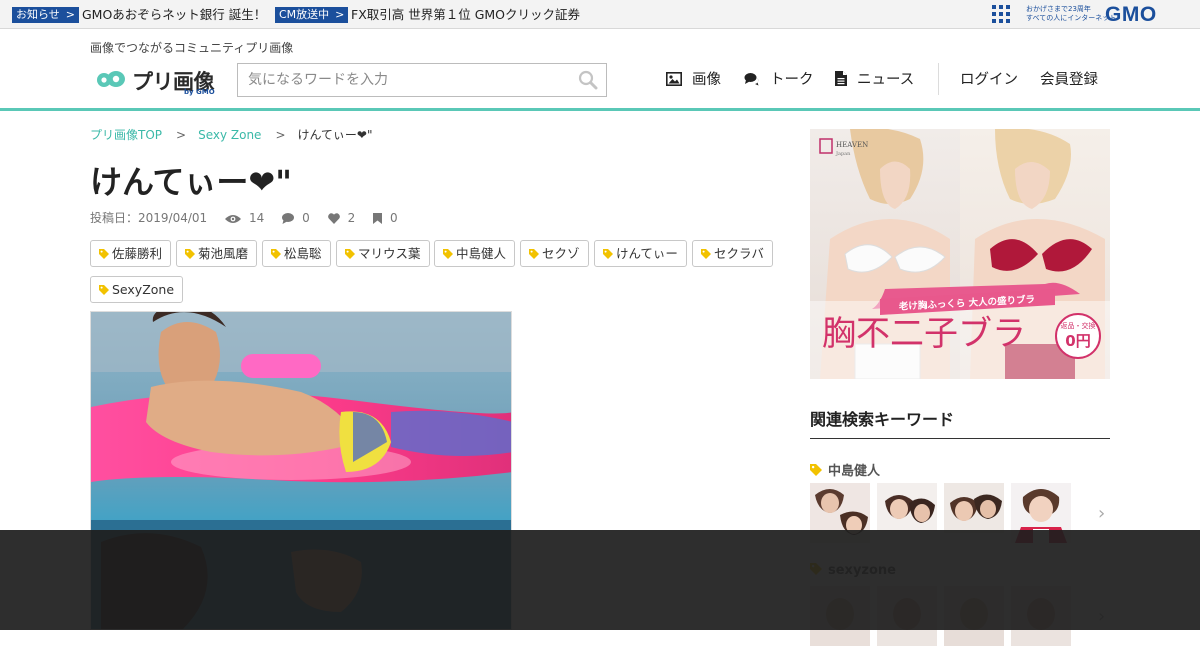 The height and width of the screenshot is (646, 1200). Describe the element at coordinates (223, 253) in the screenshot. I see `tag-label: 菊池風磨` at that location.